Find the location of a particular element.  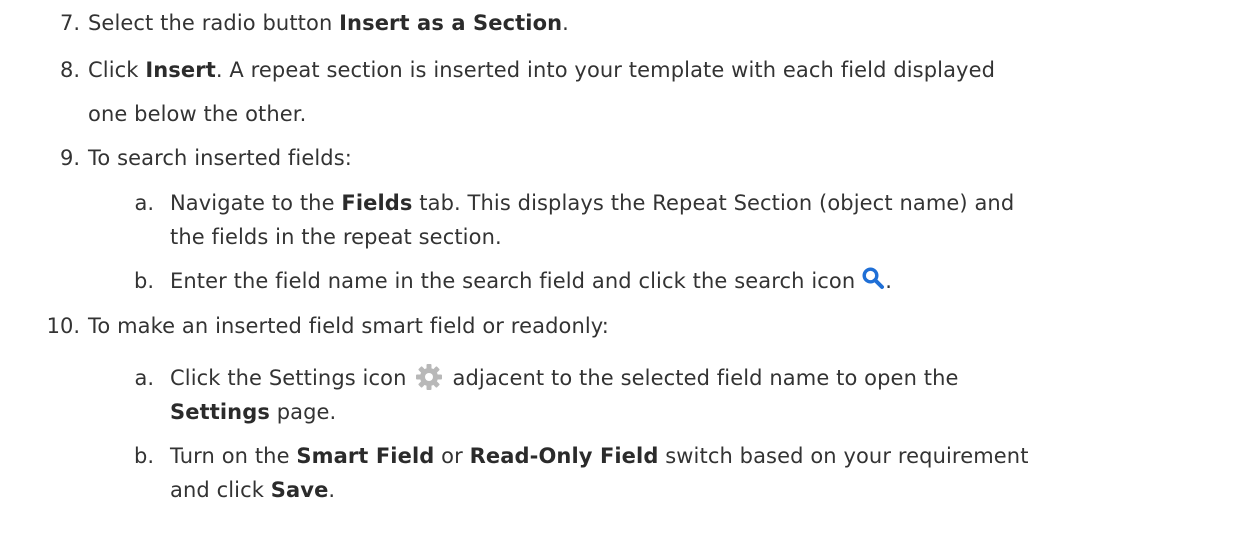

step-8-text-line2: one below the other. is located at coordinates (197, 114).